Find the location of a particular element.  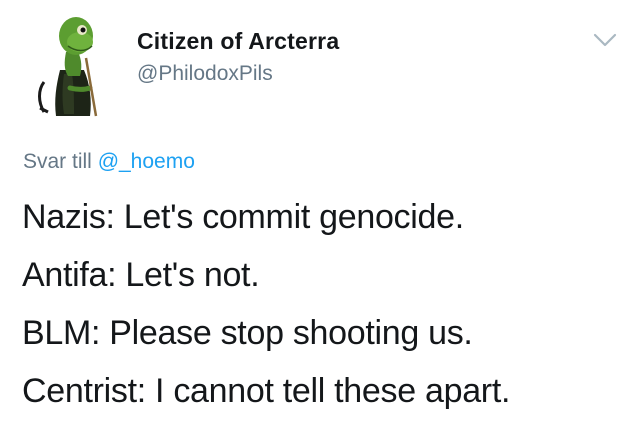

reply-mention-link: @_hoemo is located at coordinates (146, 161).